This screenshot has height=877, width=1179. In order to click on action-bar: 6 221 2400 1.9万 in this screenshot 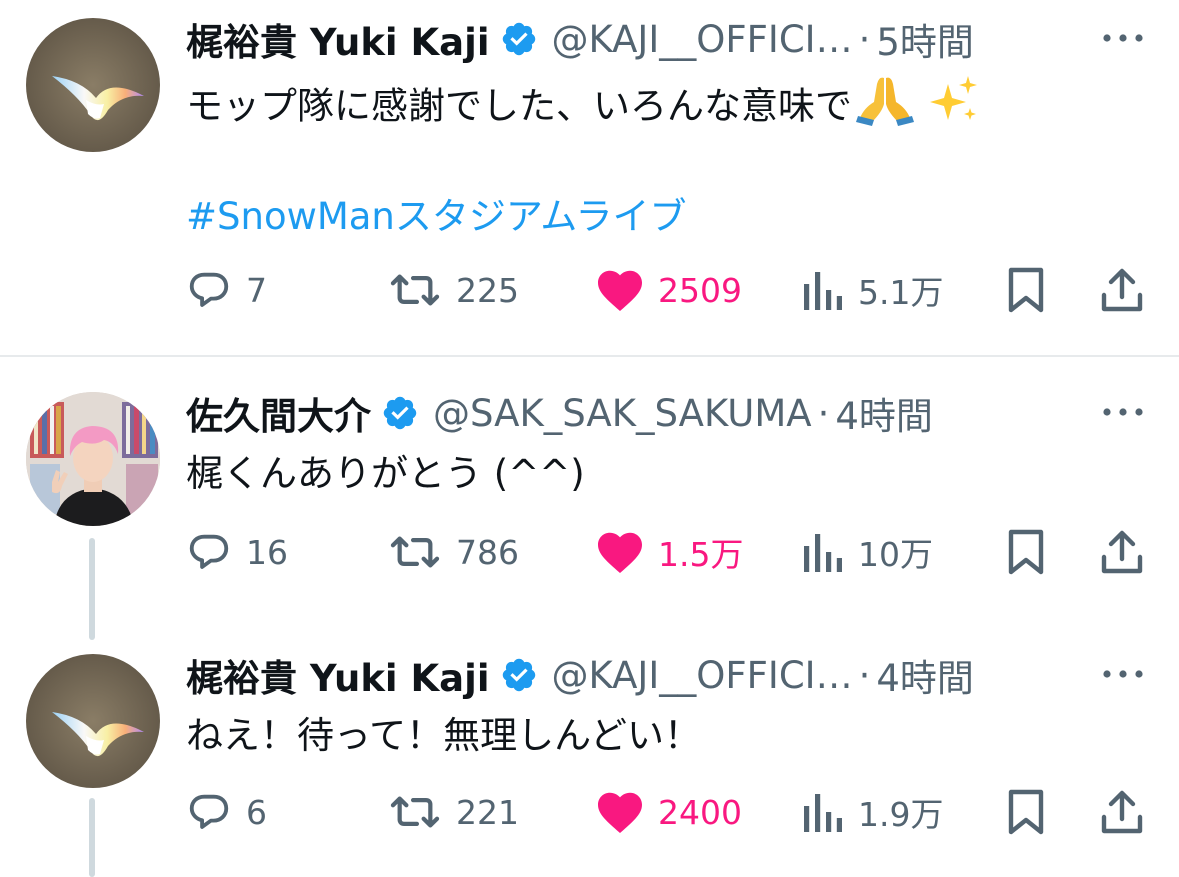, I will do `click(589, 812)`.